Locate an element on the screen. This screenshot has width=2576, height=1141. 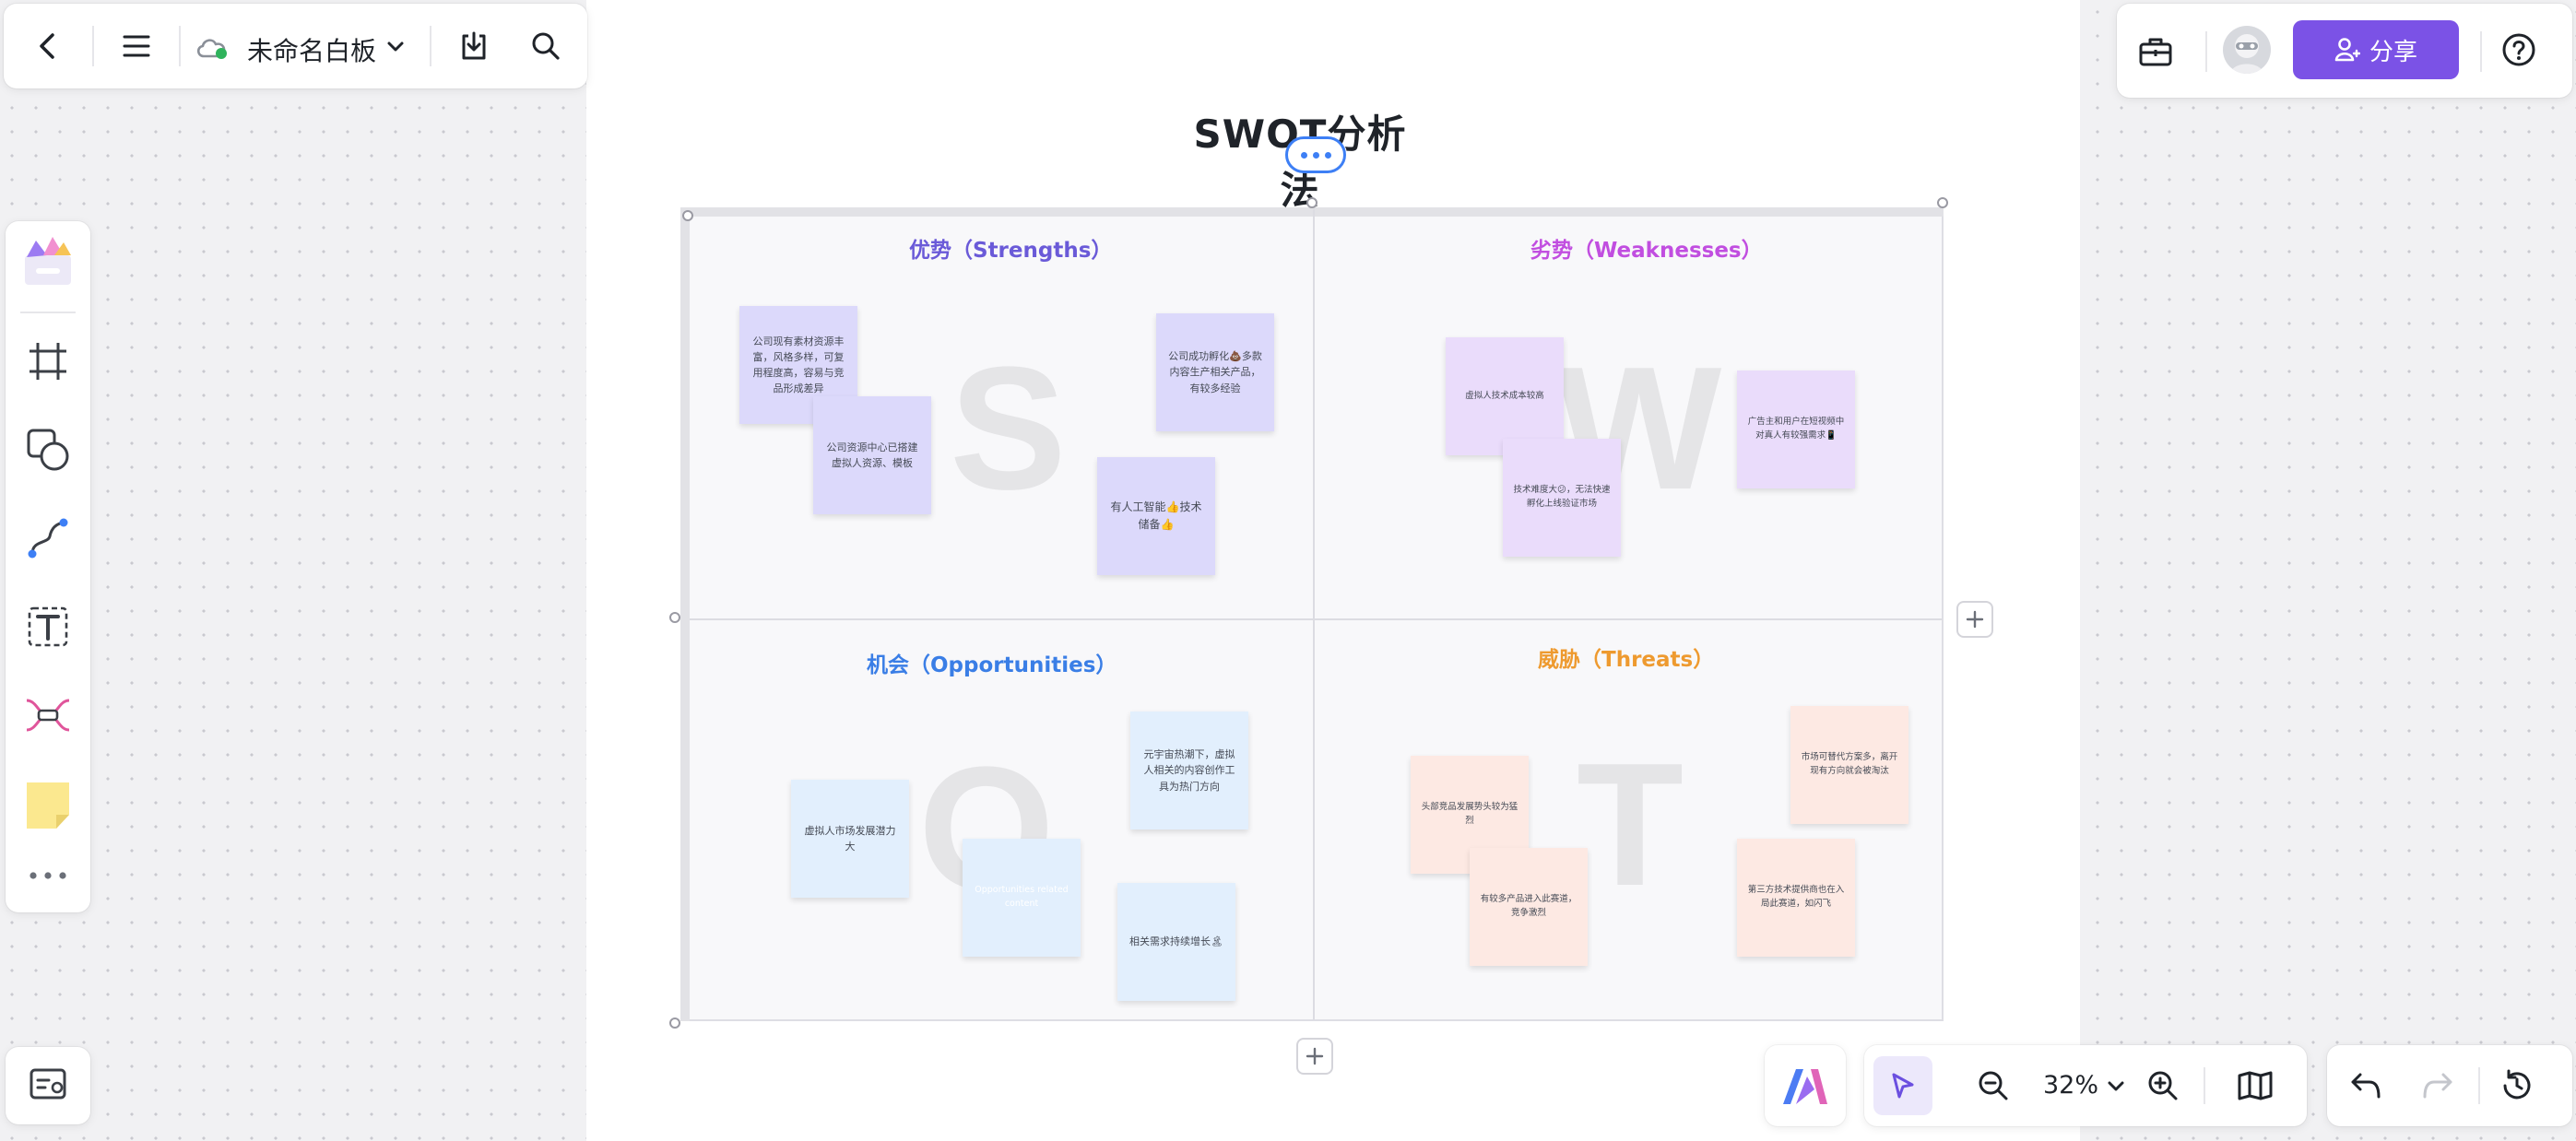
sticky-note: 广告主和用户在短视频中对真人有较强需求📱 is located at coordinates (1796, 429).